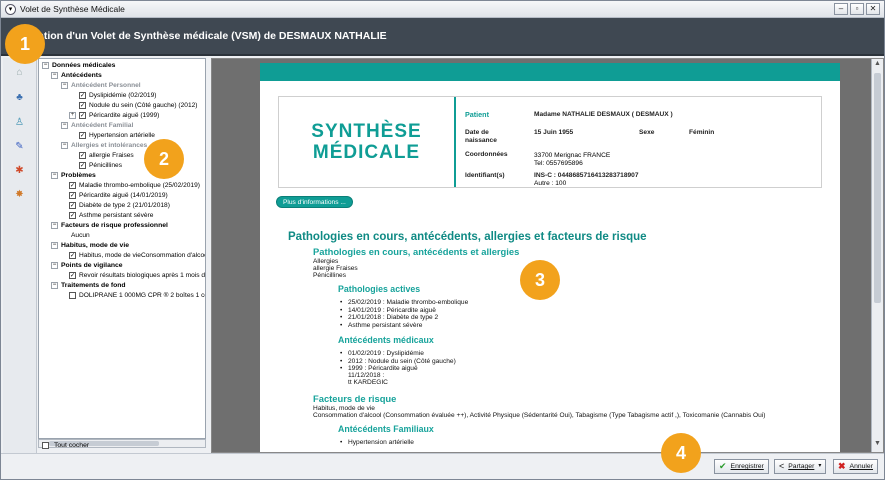 This screenshot has height=480, width=885. I want to click on tree-traitements-label: Traitements de fond, so click(93, 285).